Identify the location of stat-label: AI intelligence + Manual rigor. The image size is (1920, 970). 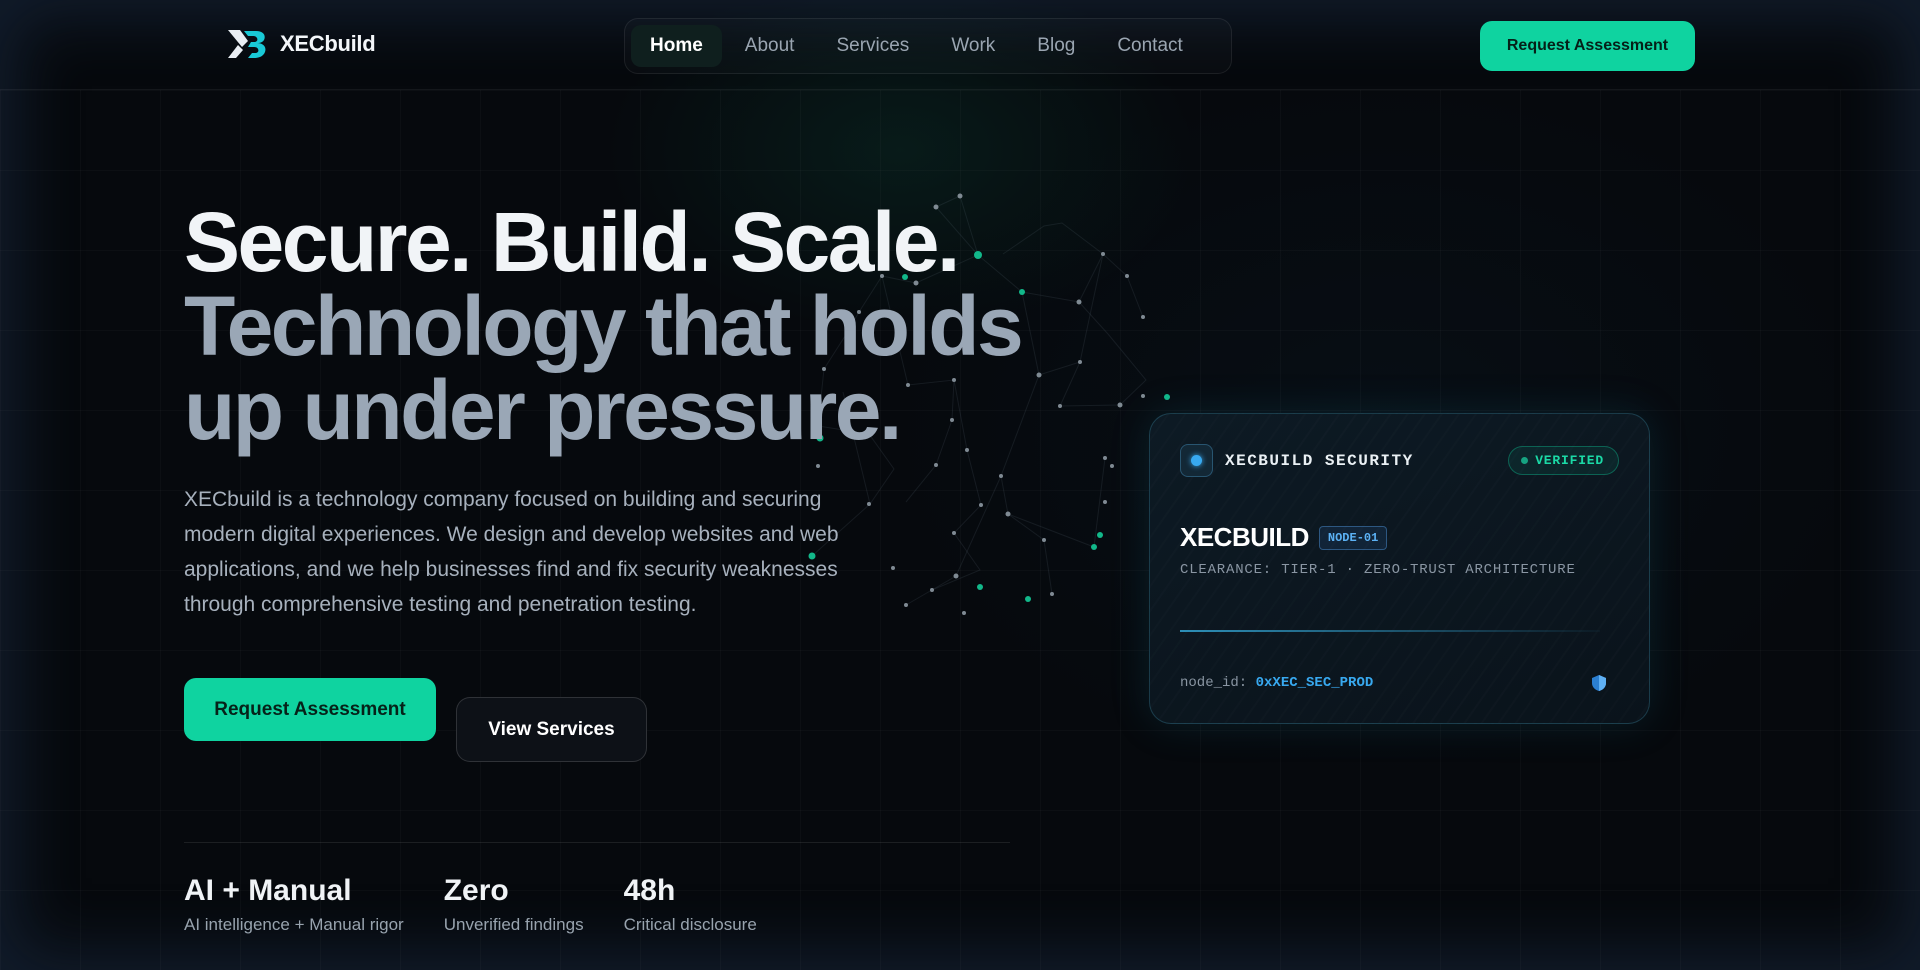
(294, 924).